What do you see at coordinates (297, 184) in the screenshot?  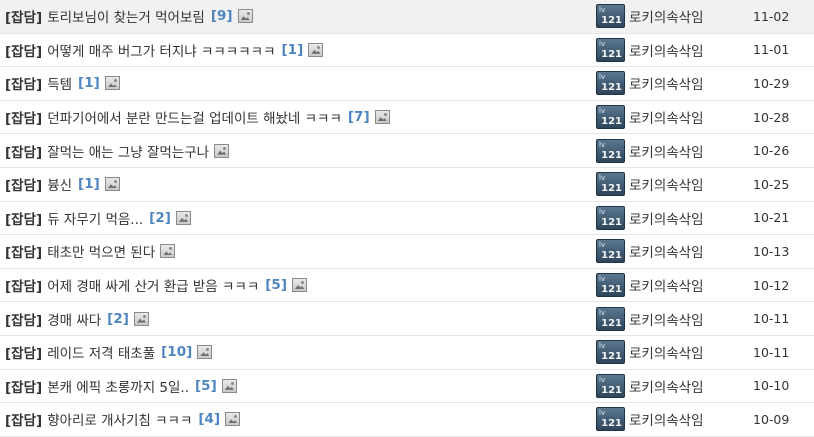 I see `post-title-cell: [잡담] 븅신 [1]` at bounding box center [297, 184].